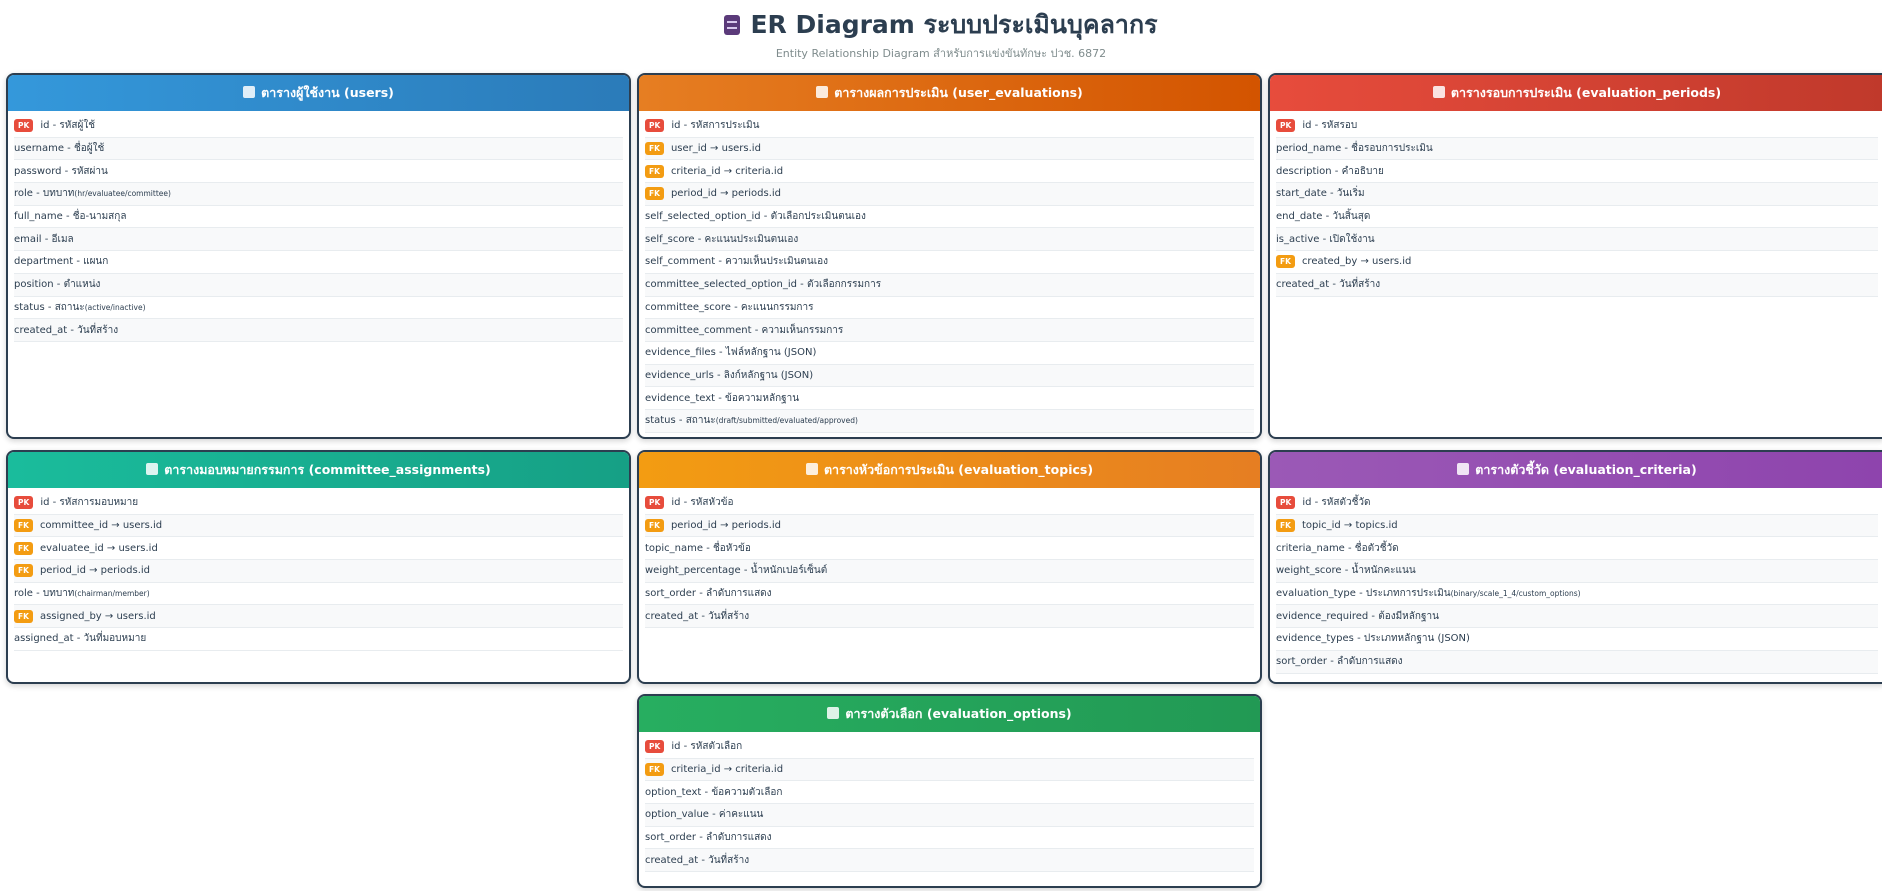 The height and width of the screenshot is (891, 1882). I want to click on field-text: evidence_urls - ลิงก์หลักฐาน (JSON), so click(729, 375).